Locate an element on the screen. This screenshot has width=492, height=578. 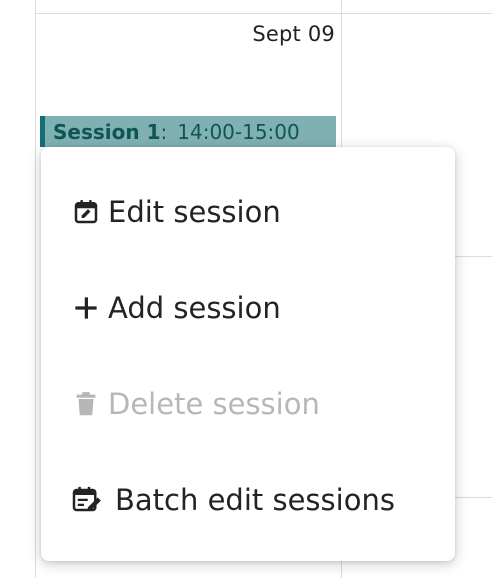
menu-item-add-session: Add session is located at coordinates (248, 308).